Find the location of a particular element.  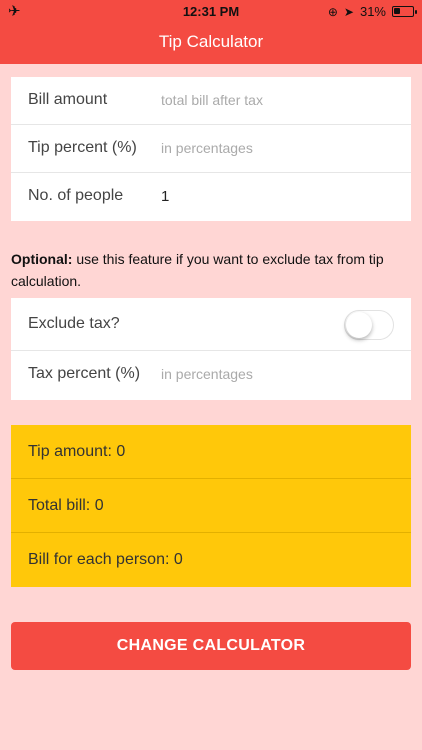

exclude-tax-toggle is located at coordinates (369, 325).